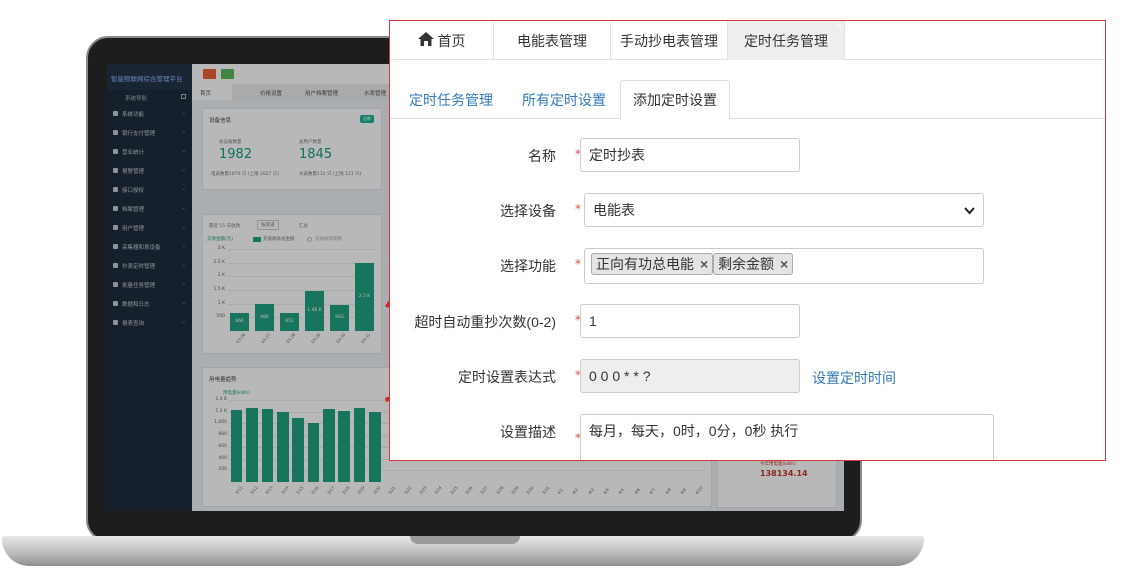 Image resolution: width=1126 pixels, height=577 pixels. What do you see at coordinates (542, 156) in the screenshot?
I see `name-label: 名称` at bounding box center [542, 156].